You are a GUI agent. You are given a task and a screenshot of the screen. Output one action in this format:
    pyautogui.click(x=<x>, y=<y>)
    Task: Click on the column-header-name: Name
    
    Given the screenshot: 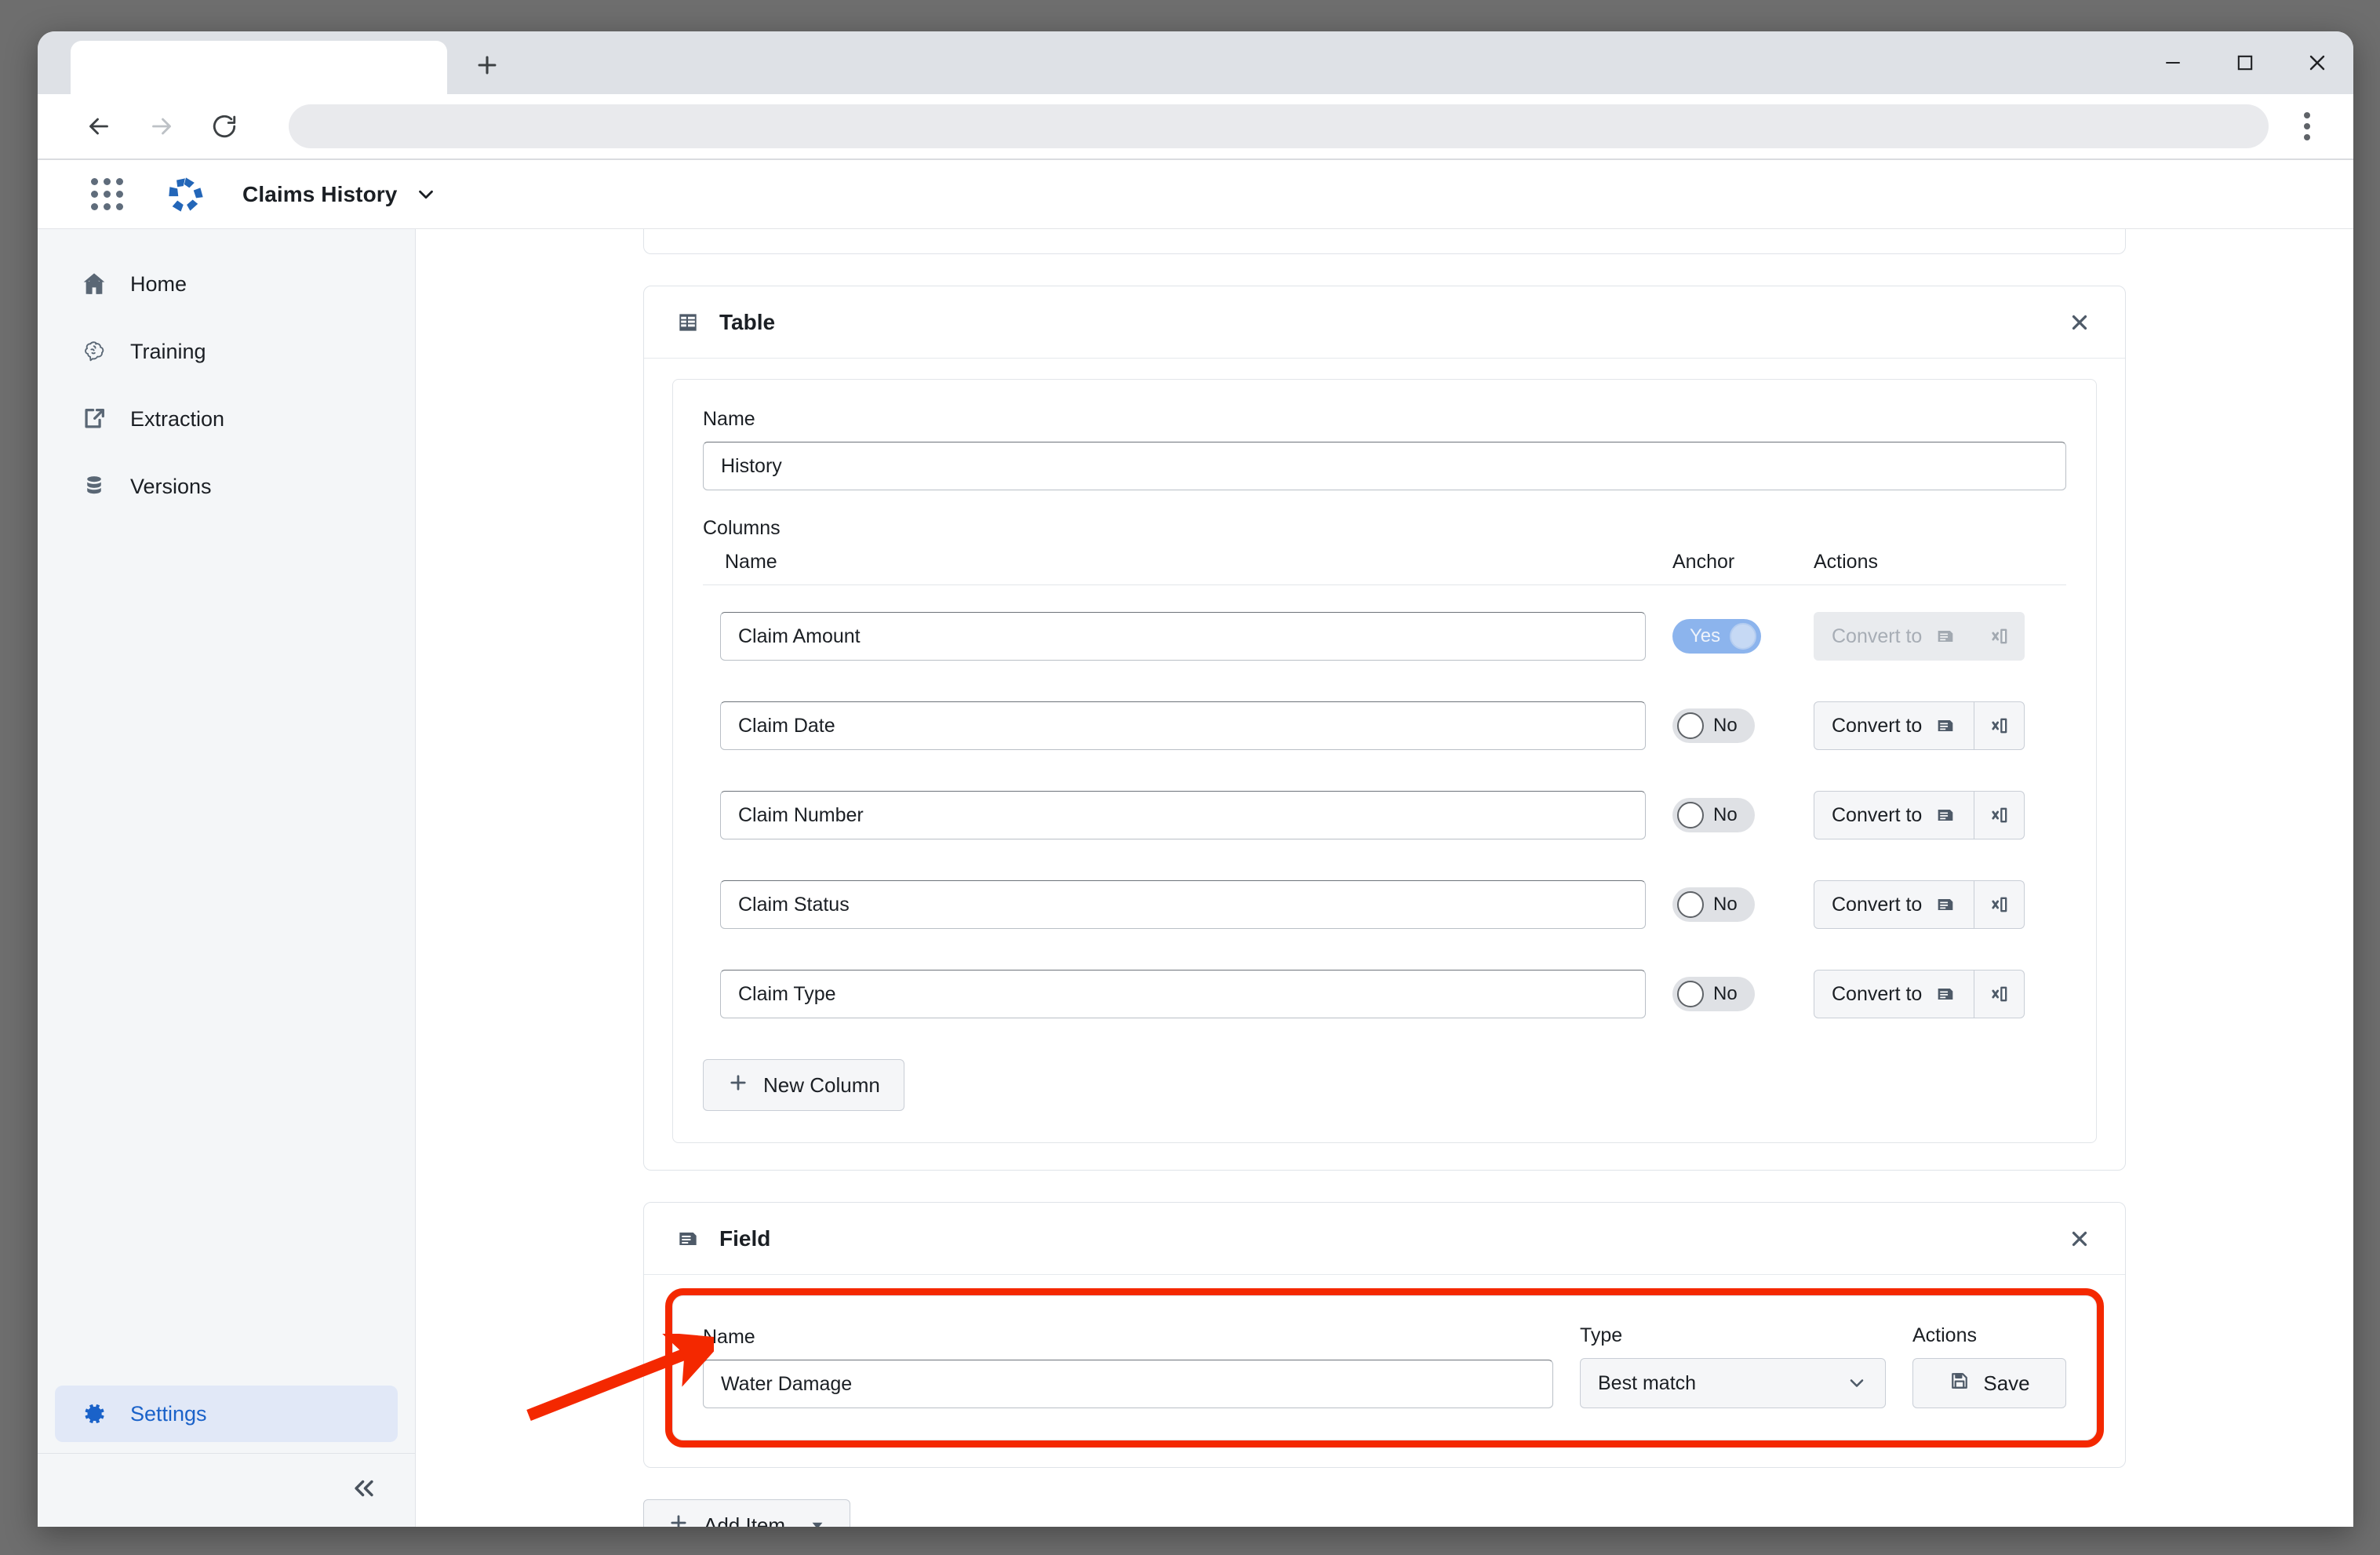 What is the action you would take?
    pyautogui.click(x=751, y=562)
    